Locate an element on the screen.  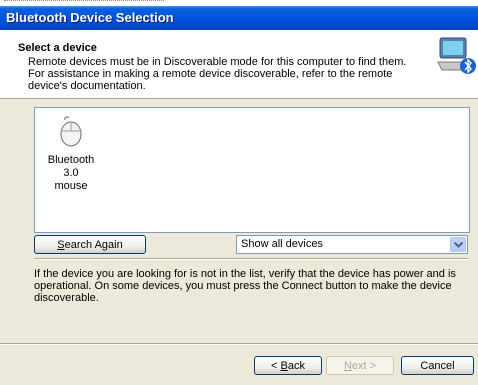
device-label: Bluetooth 3.0 mouse is located at coordinates (71, 173).